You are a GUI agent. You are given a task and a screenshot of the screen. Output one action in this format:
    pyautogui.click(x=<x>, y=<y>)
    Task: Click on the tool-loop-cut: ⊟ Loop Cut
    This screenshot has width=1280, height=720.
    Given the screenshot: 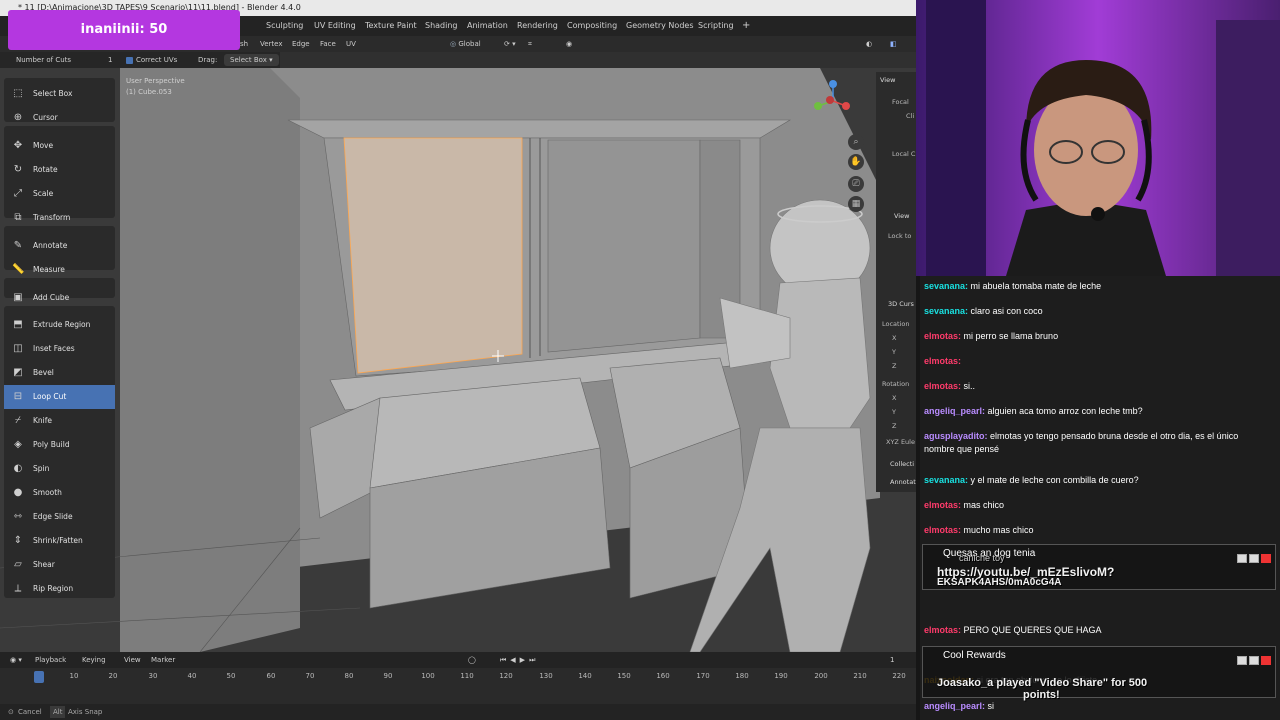 What is the action you would take?
    pyautogui.click(x=59, y=397)
    